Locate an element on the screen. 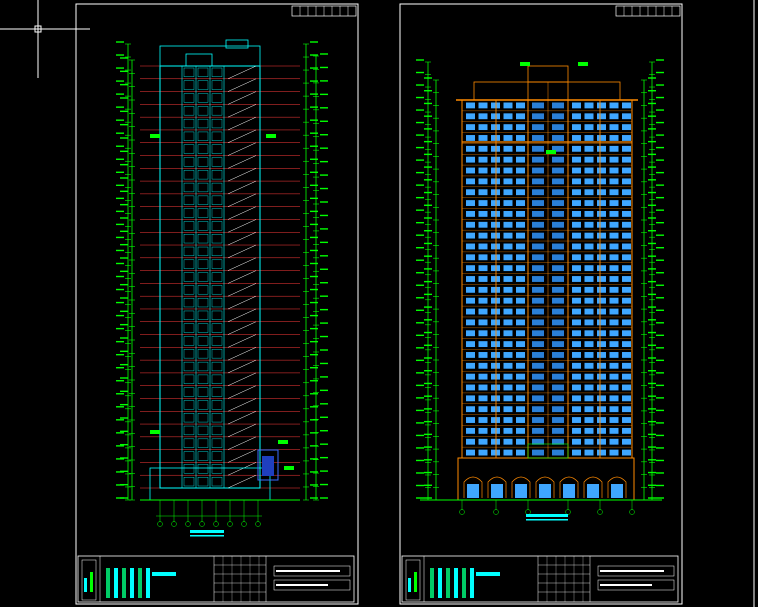 The image size is (758, 607). annotation-tag is located at coordinates (289, 468).